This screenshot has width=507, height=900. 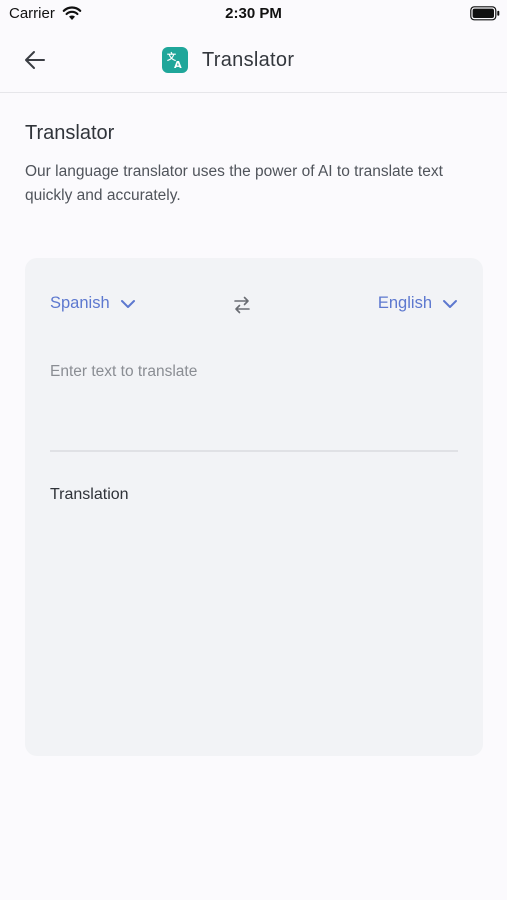 I want to click on svg-text: A, so click(x=178, y=65).